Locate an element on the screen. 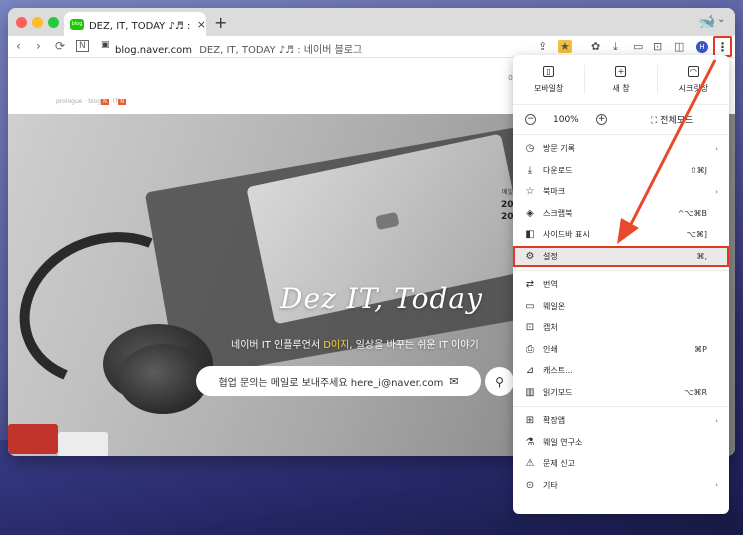 This screenshot has width=743, height=535. menu-item-translate: ⇄ 번역 is located at coordinates (621, 285).